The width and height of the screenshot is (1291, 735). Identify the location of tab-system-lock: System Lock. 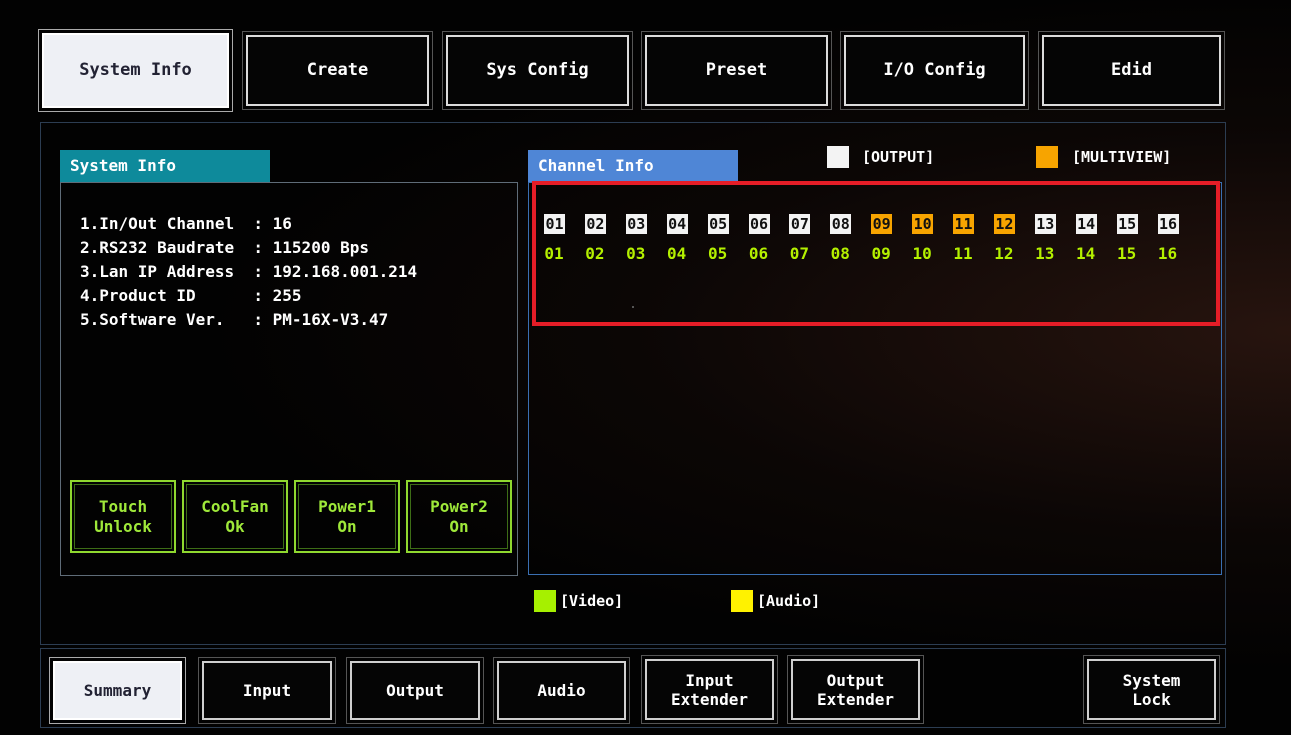
(1151, 689).